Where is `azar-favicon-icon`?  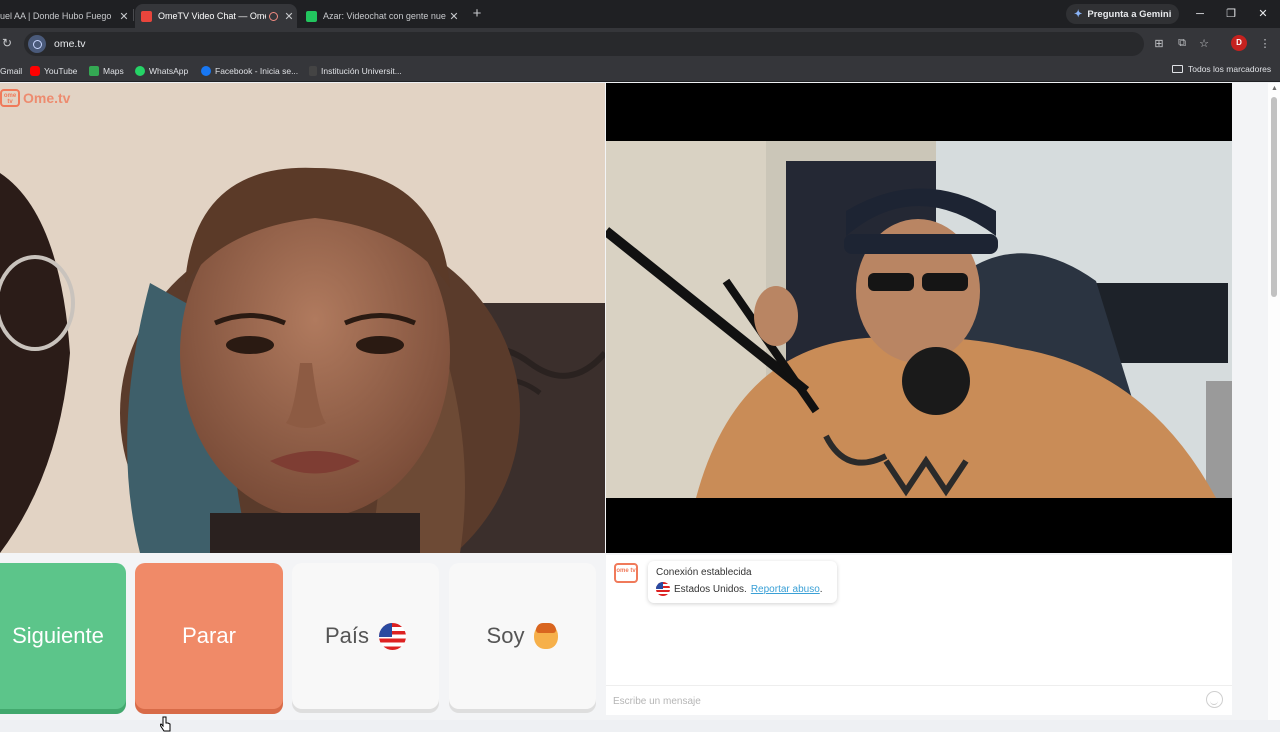
azar-favicon-icon is located at coordinates (311, 16).